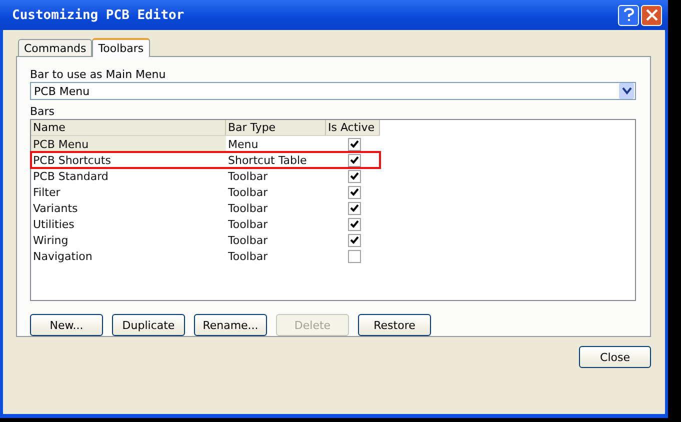  I want to click on close-dialog-button: Close, so click(615, 357).